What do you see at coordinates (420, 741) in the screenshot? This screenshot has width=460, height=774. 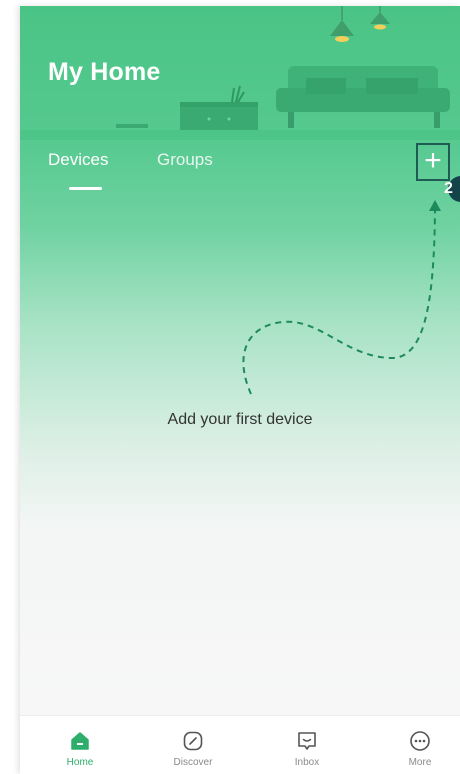 I see `more-icon` at bounding box center [420, 741].